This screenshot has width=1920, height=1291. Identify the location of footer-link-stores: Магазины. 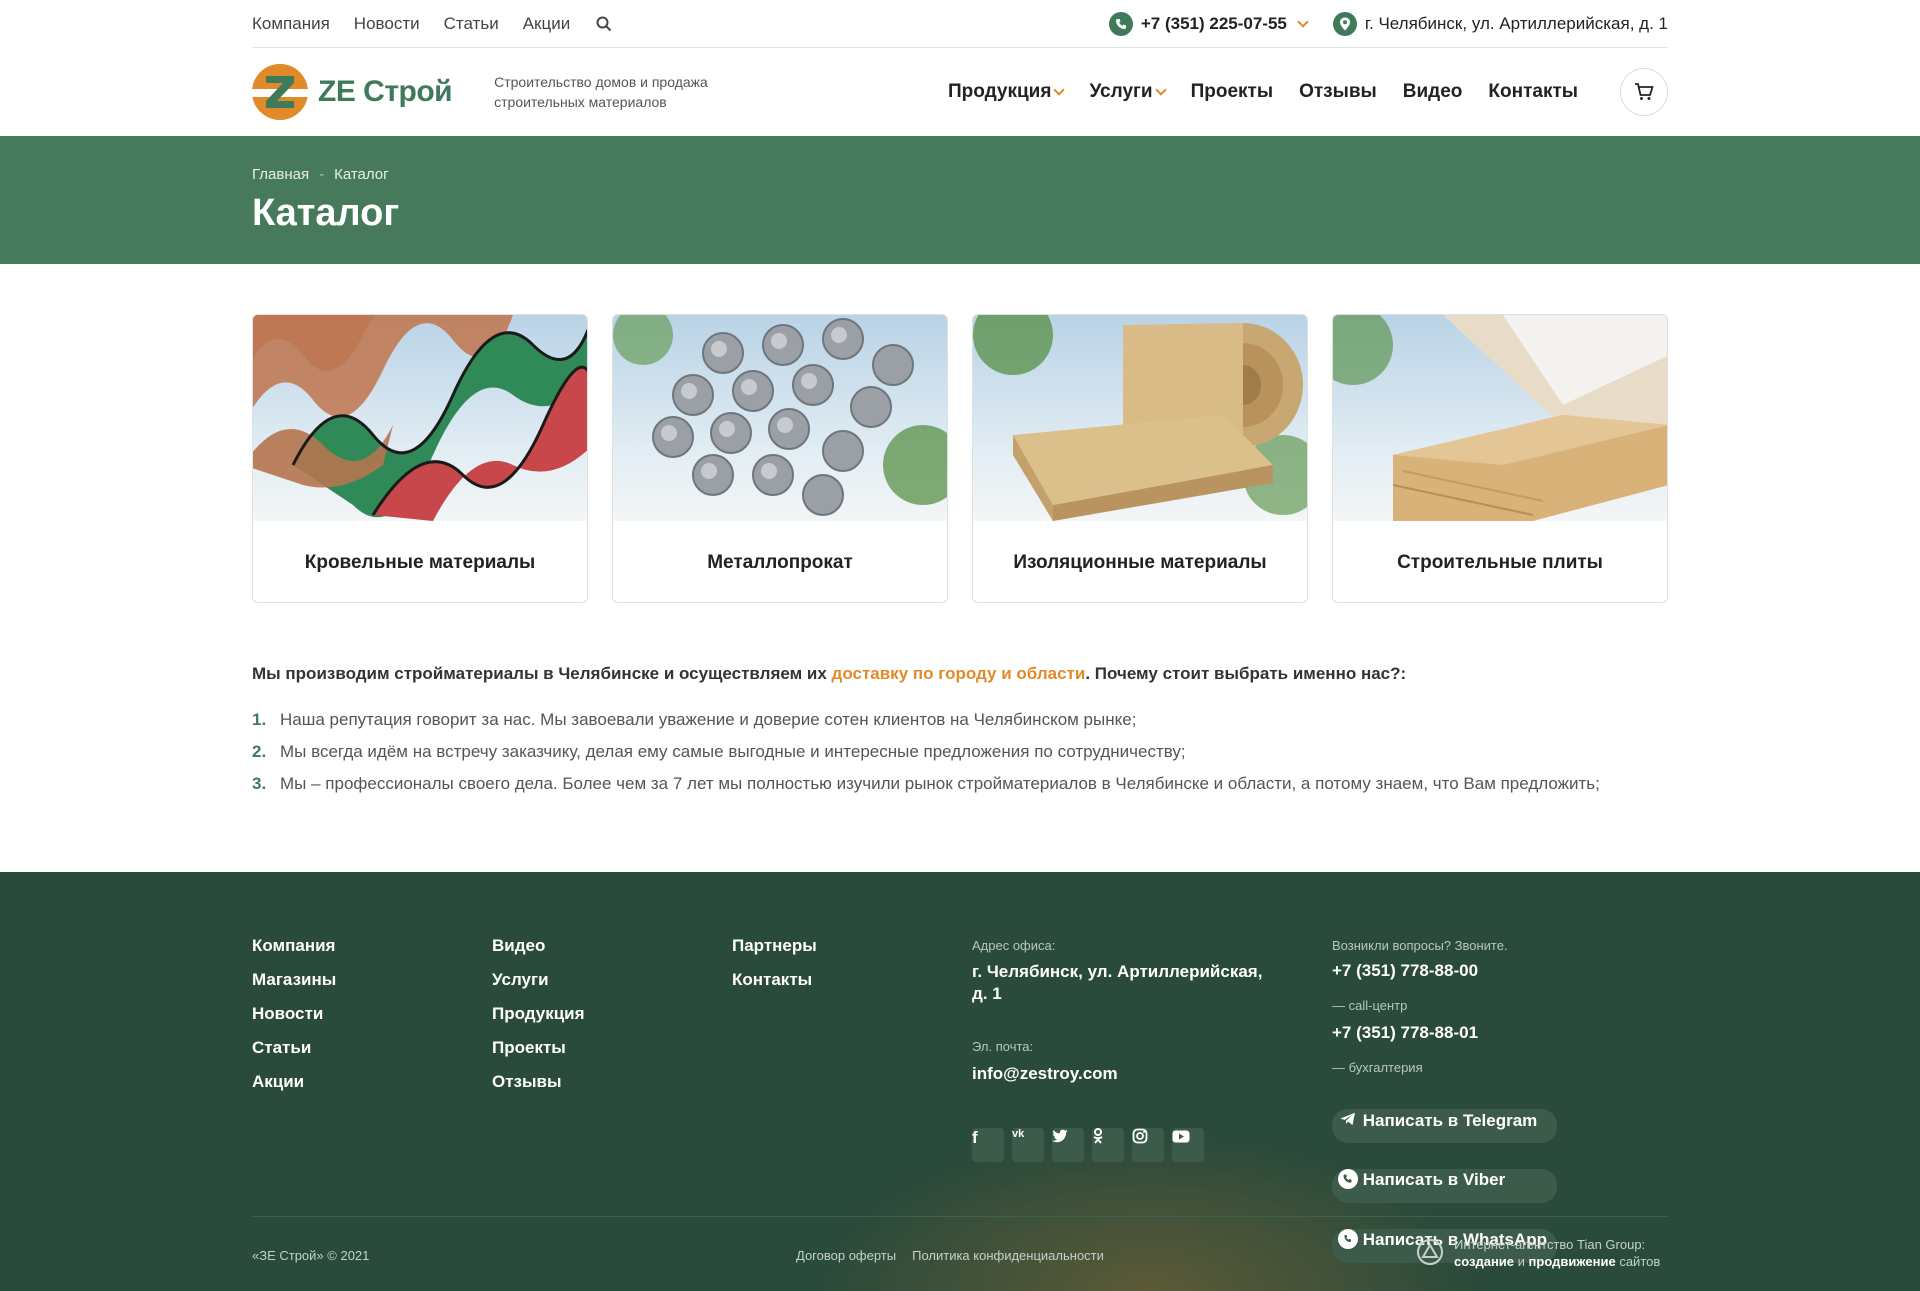
(294, 987).